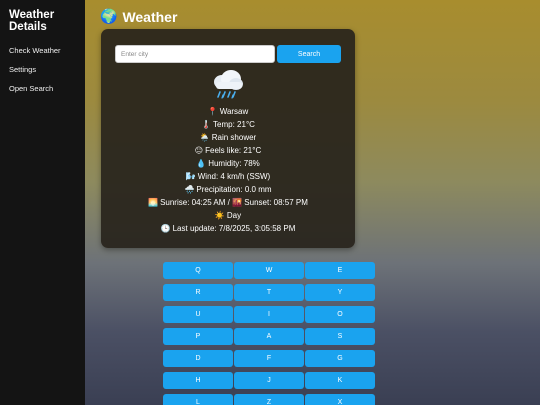  Describe the element at coordinates (198, 358) in the screenshot. I see `key-d: D` at that location.